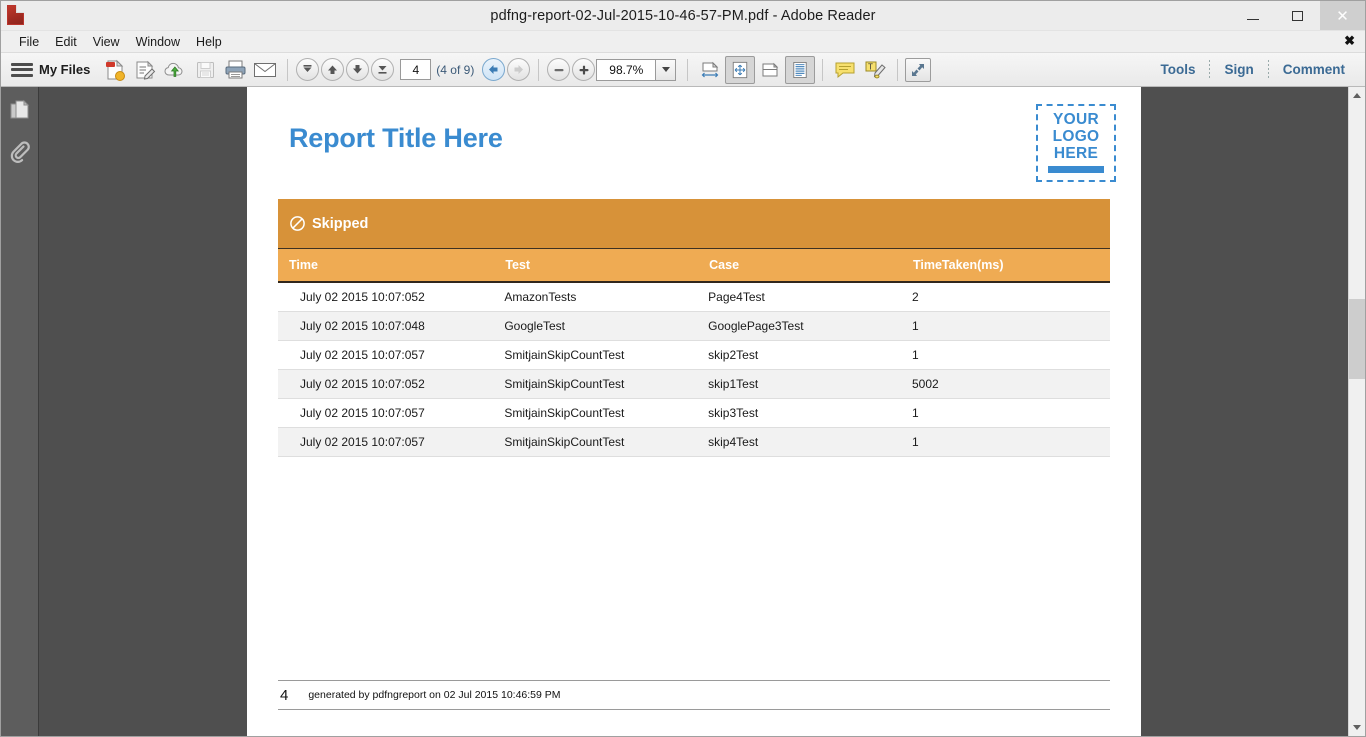 Image resolution: width=1366 pixels, height=737 pixels. Describe the element at coordinates (29, 42) in the screenshot. I see `menu-item-file: File` at that location.